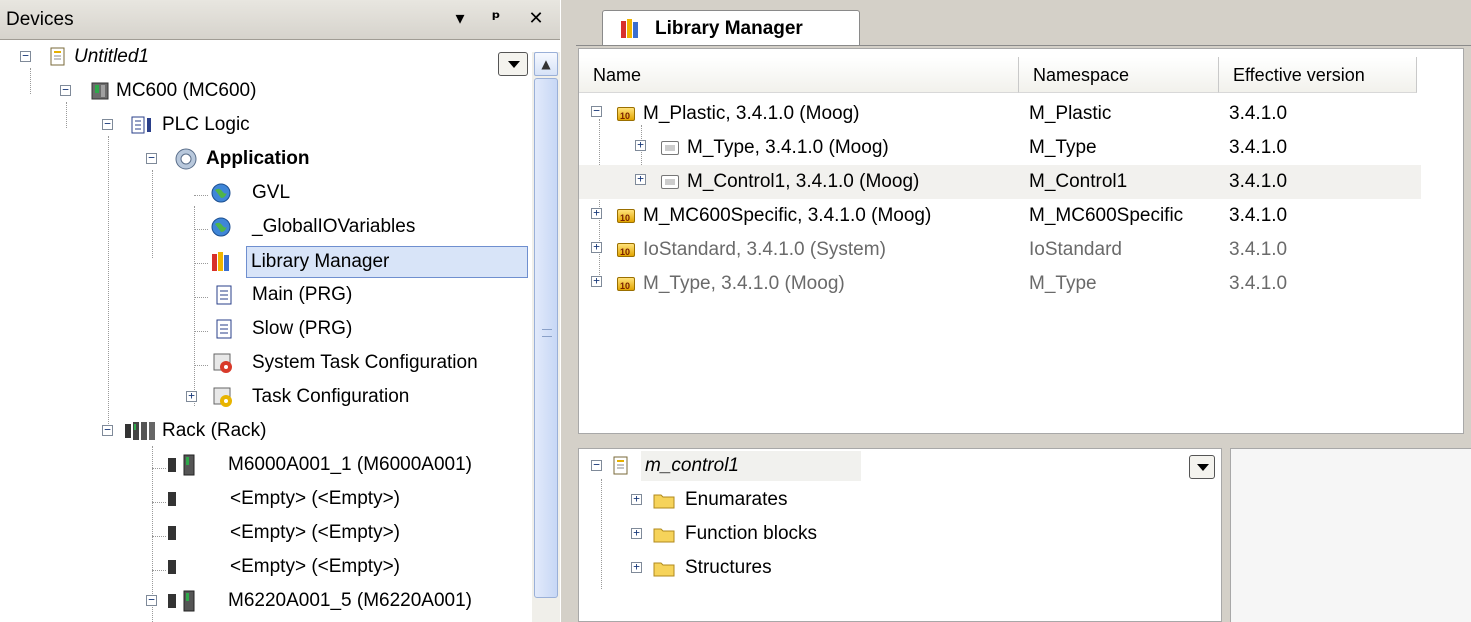 This screenshot has width=1471, height=622. What do you see at coordinates (568, 311) in the screenshot?
I see `pane-splitter` at bounding box center [568, 311].